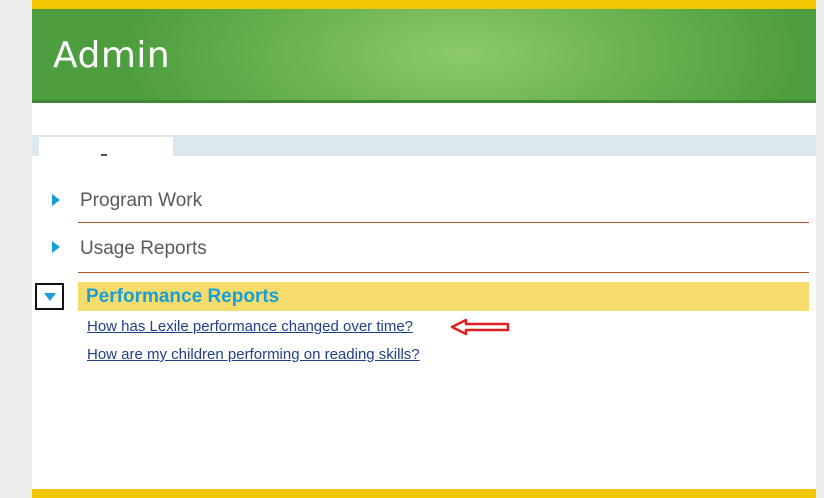 This screenshot has height=498, width=824. Describe the element at coordinates (424, 145) in the screenshot. I see `tab-bar` at that location.